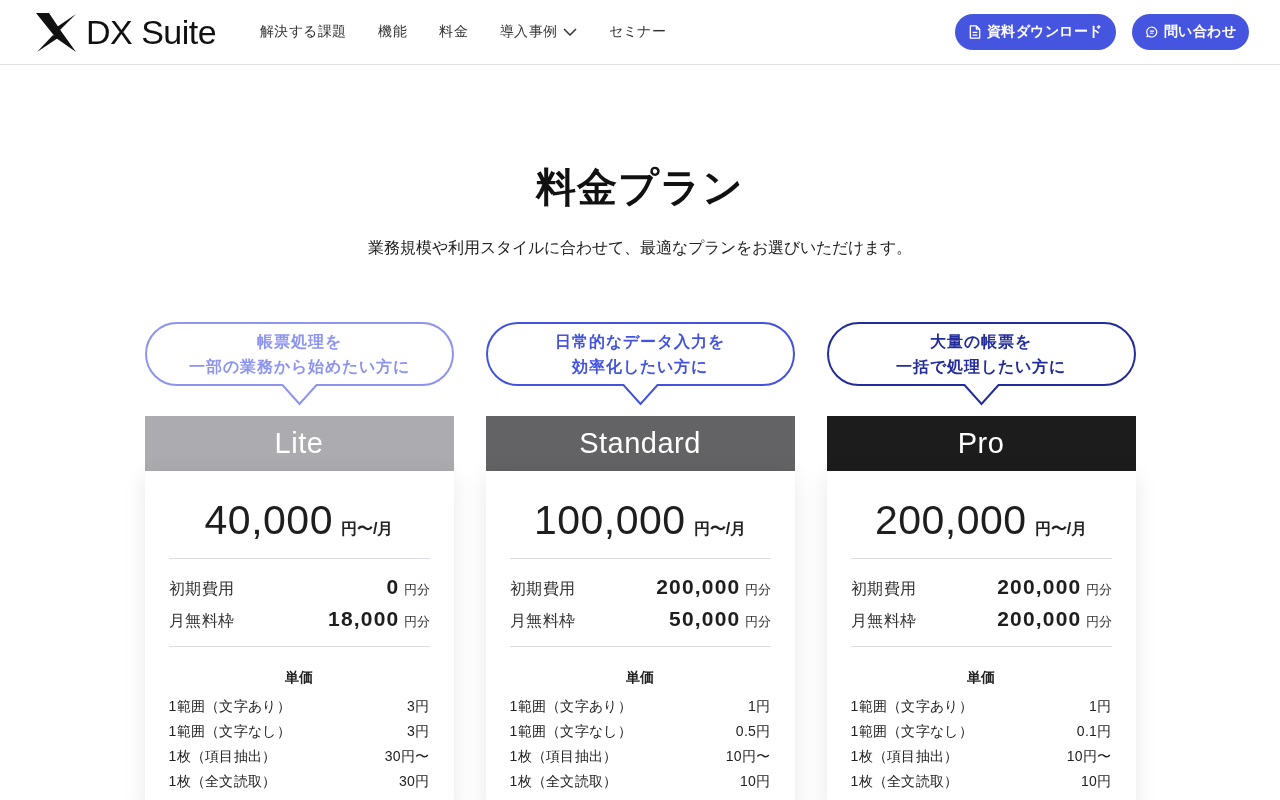 This screenshot has height=800, width=1280. I want to click on unit-price-value: 0.5円, so click(753, 731).